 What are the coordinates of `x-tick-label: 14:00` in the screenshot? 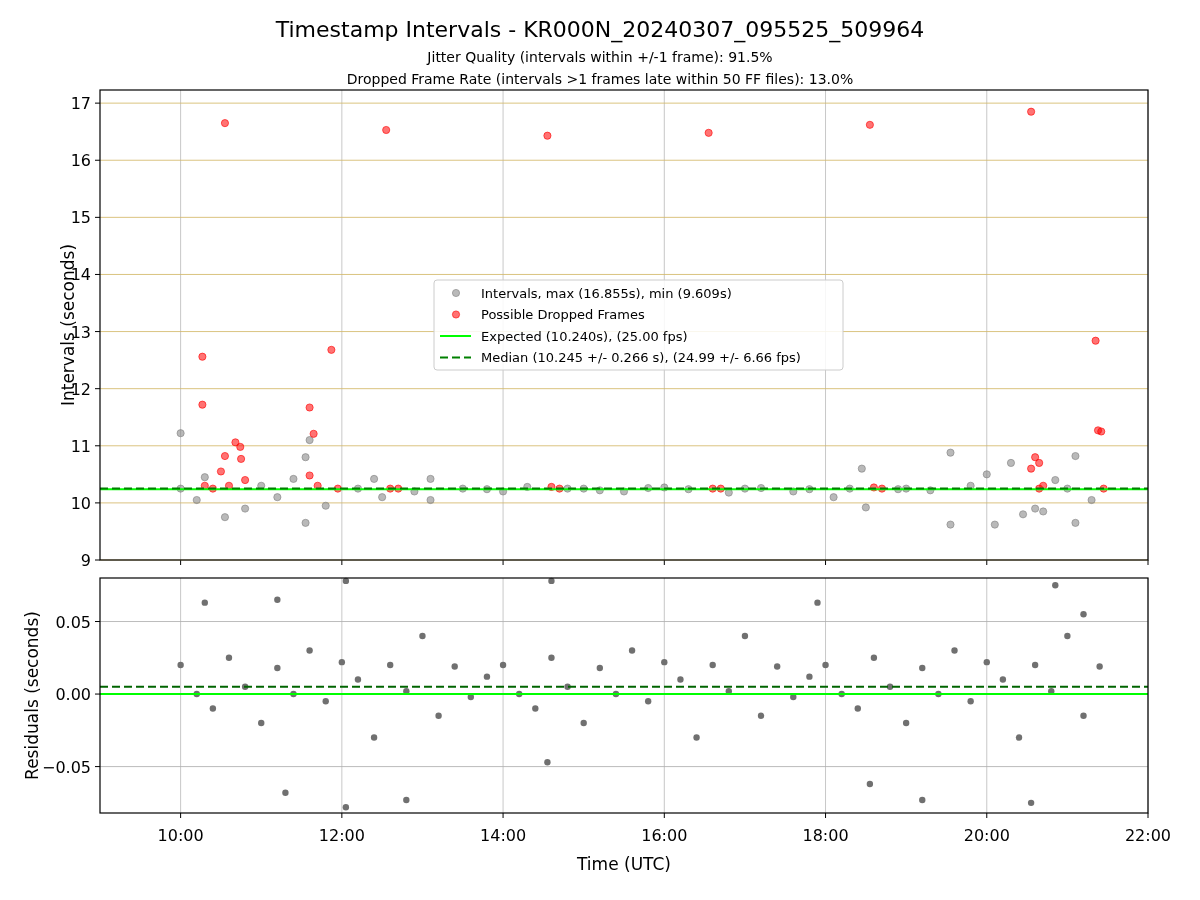 It's located at (503, 835).